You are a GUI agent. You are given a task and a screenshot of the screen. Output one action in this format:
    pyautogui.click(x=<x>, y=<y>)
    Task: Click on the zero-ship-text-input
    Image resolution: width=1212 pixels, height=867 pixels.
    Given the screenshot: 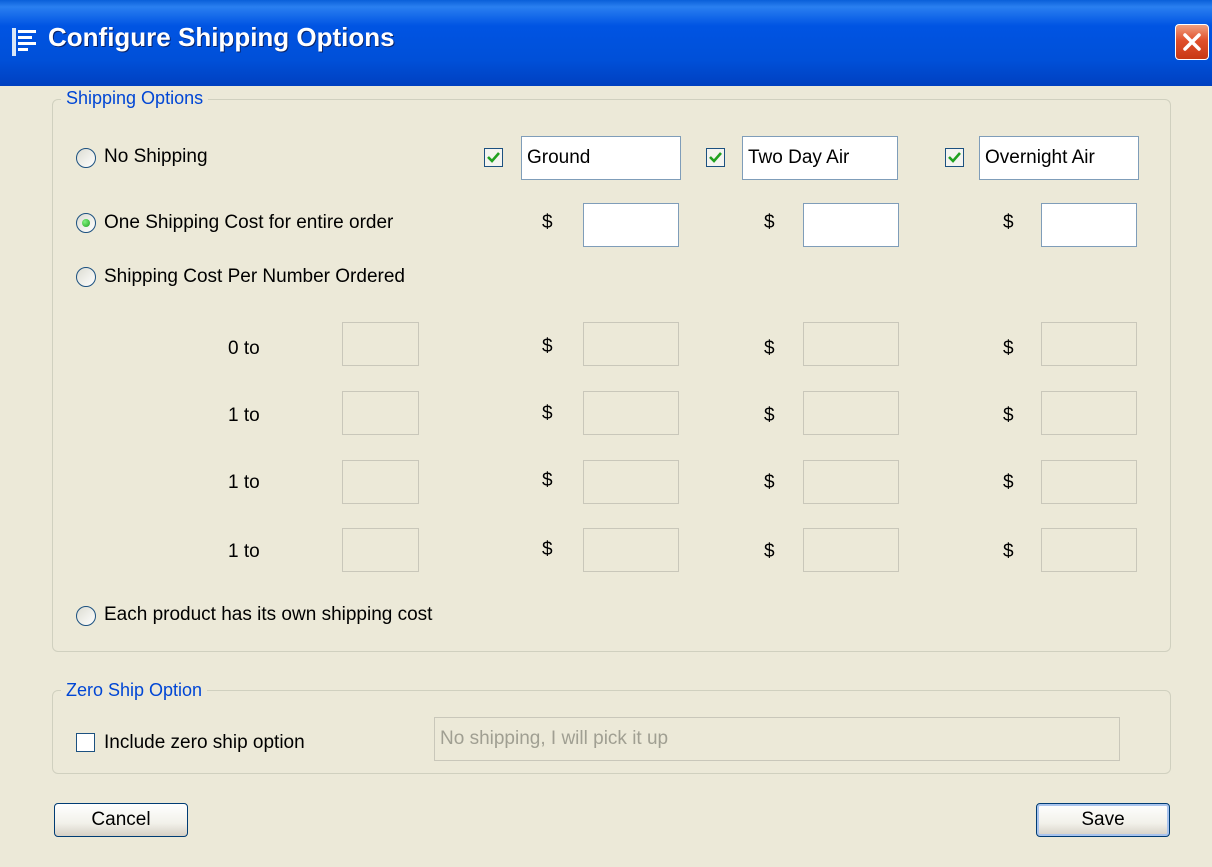 What is the action you would take?
    pyautogui.click(x=777, y=739)
    